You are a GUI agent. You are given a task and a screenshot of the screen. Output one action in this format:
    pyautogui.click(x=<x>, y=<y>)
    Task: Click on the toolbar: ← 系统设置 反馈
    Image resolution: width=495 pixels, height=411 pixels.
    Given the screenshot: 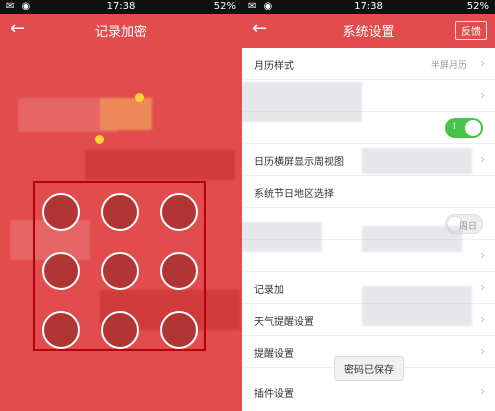 What is the action you would take?
    pyautogui.click(x=368, y=31)
    